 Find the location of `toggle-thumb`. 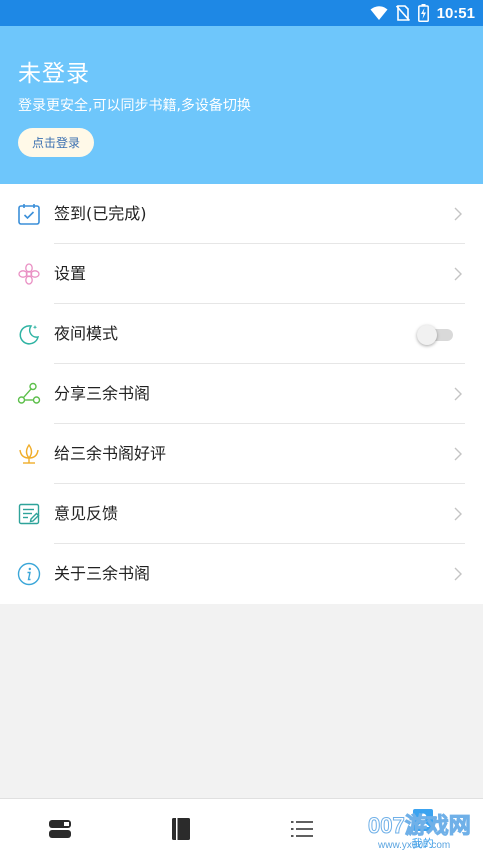

toggle-thumb is located at coordinates (427, 335).